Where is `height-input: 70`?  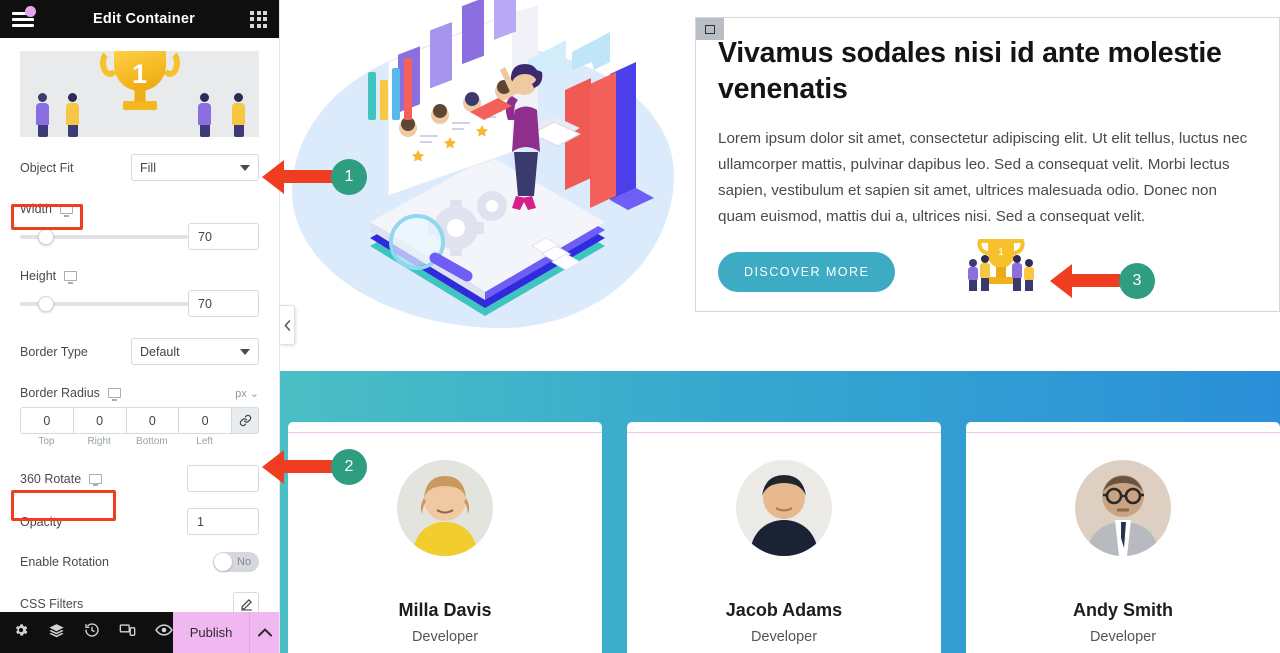
height-input: 70 is located at coordinates (223, 303).